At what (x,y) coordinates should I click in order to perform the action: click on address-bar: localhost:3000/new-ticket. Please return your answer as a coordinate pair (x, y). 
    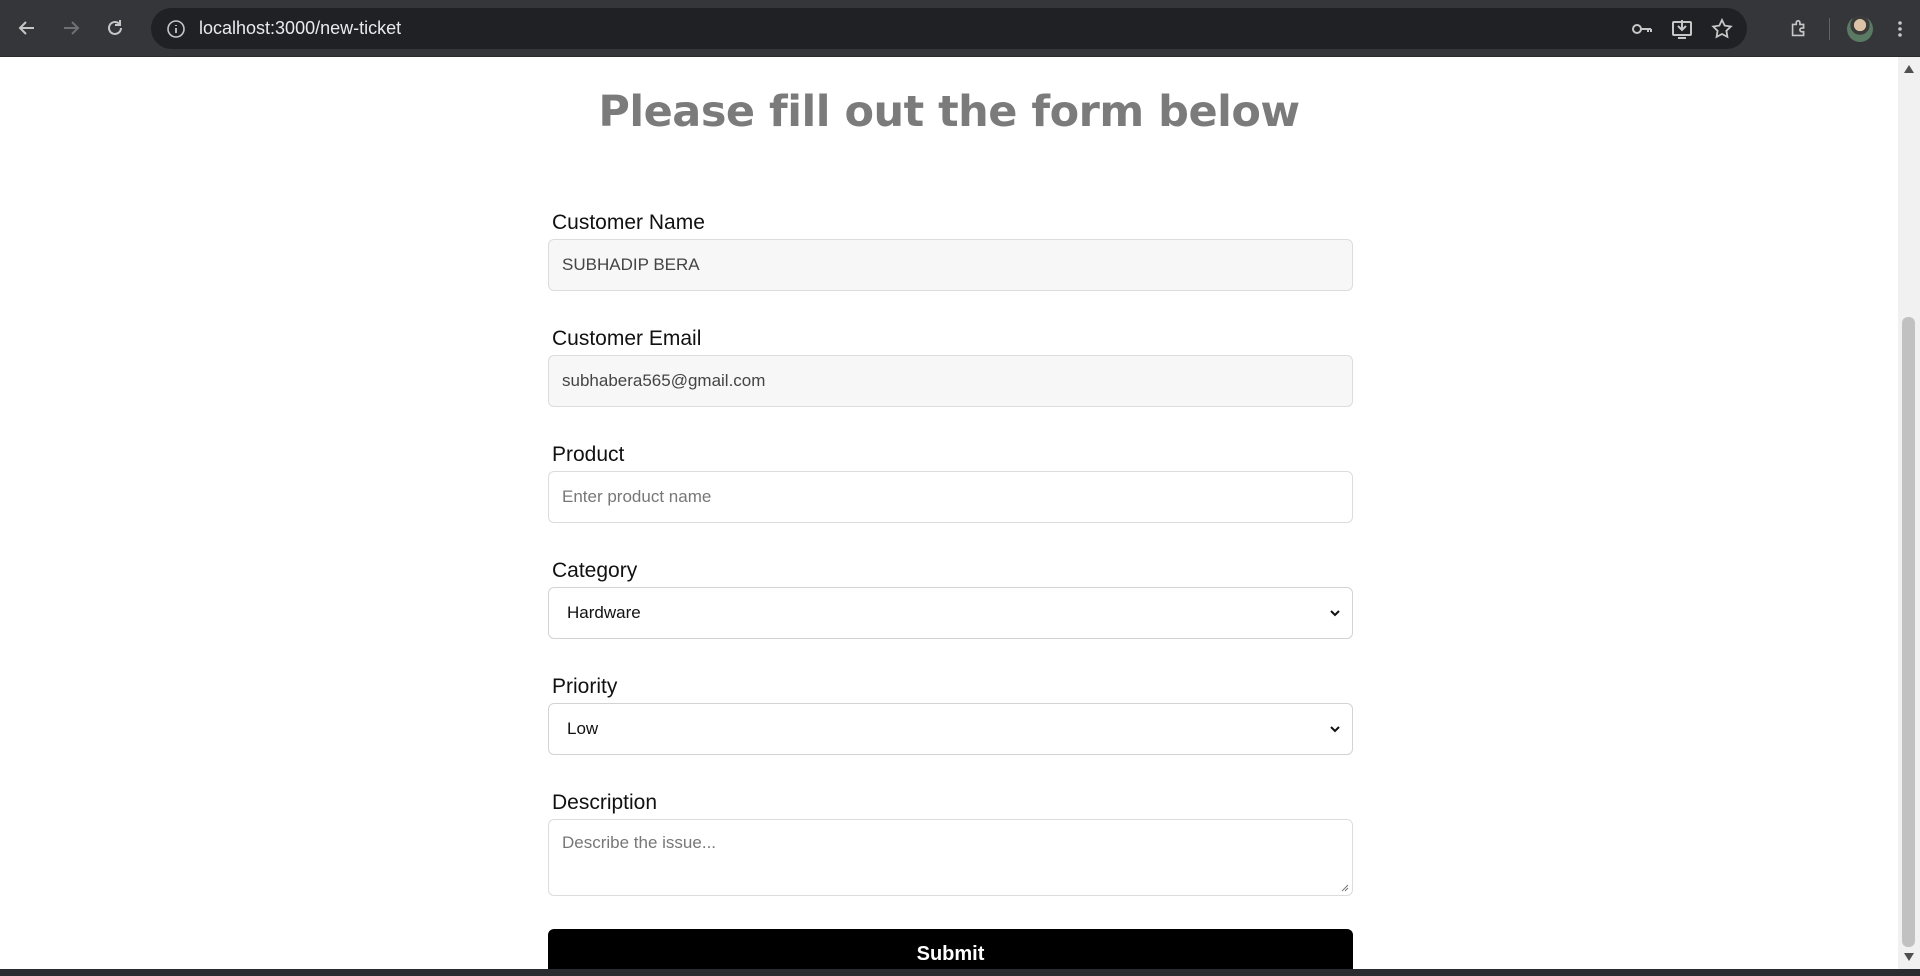
    Looking at the image, I should click on (949, 28).